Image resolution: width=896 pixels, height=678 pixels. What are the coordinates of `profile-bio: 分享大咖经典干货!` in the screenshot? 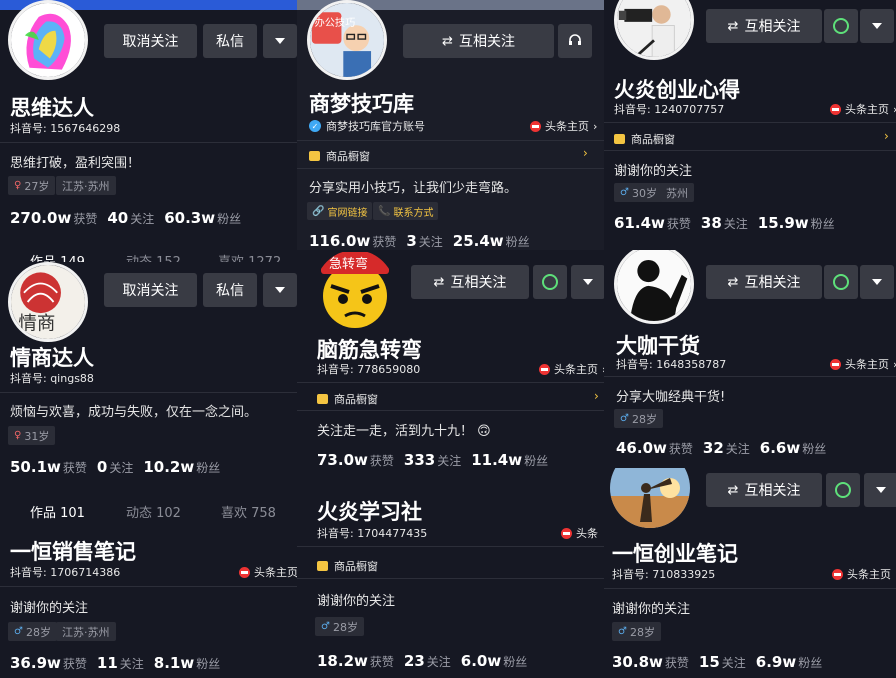 It's located at (671, 397).